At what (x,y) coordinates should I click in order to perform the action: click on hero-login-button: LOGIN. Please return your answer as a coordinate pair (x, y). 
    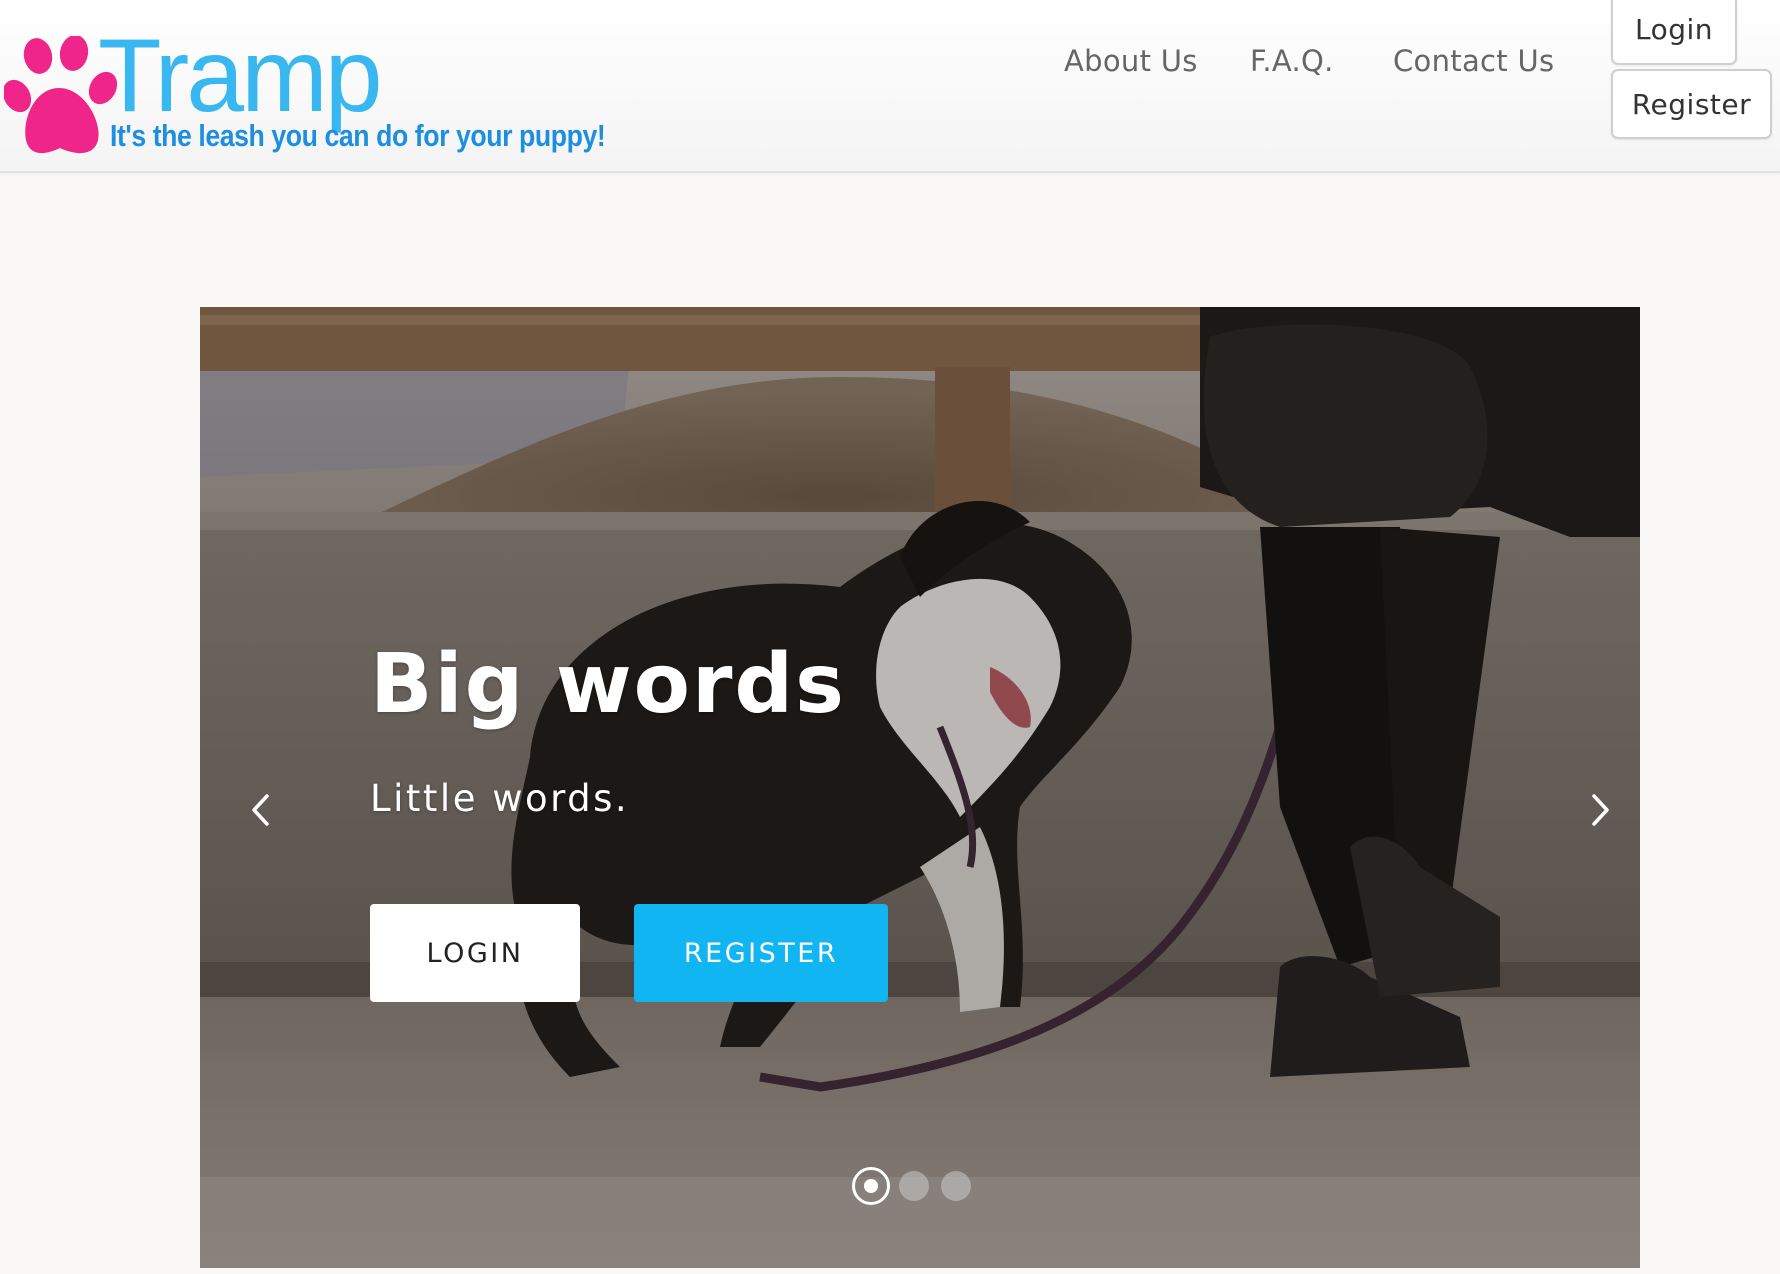
    Looking at the image, I should click on (475, 953).